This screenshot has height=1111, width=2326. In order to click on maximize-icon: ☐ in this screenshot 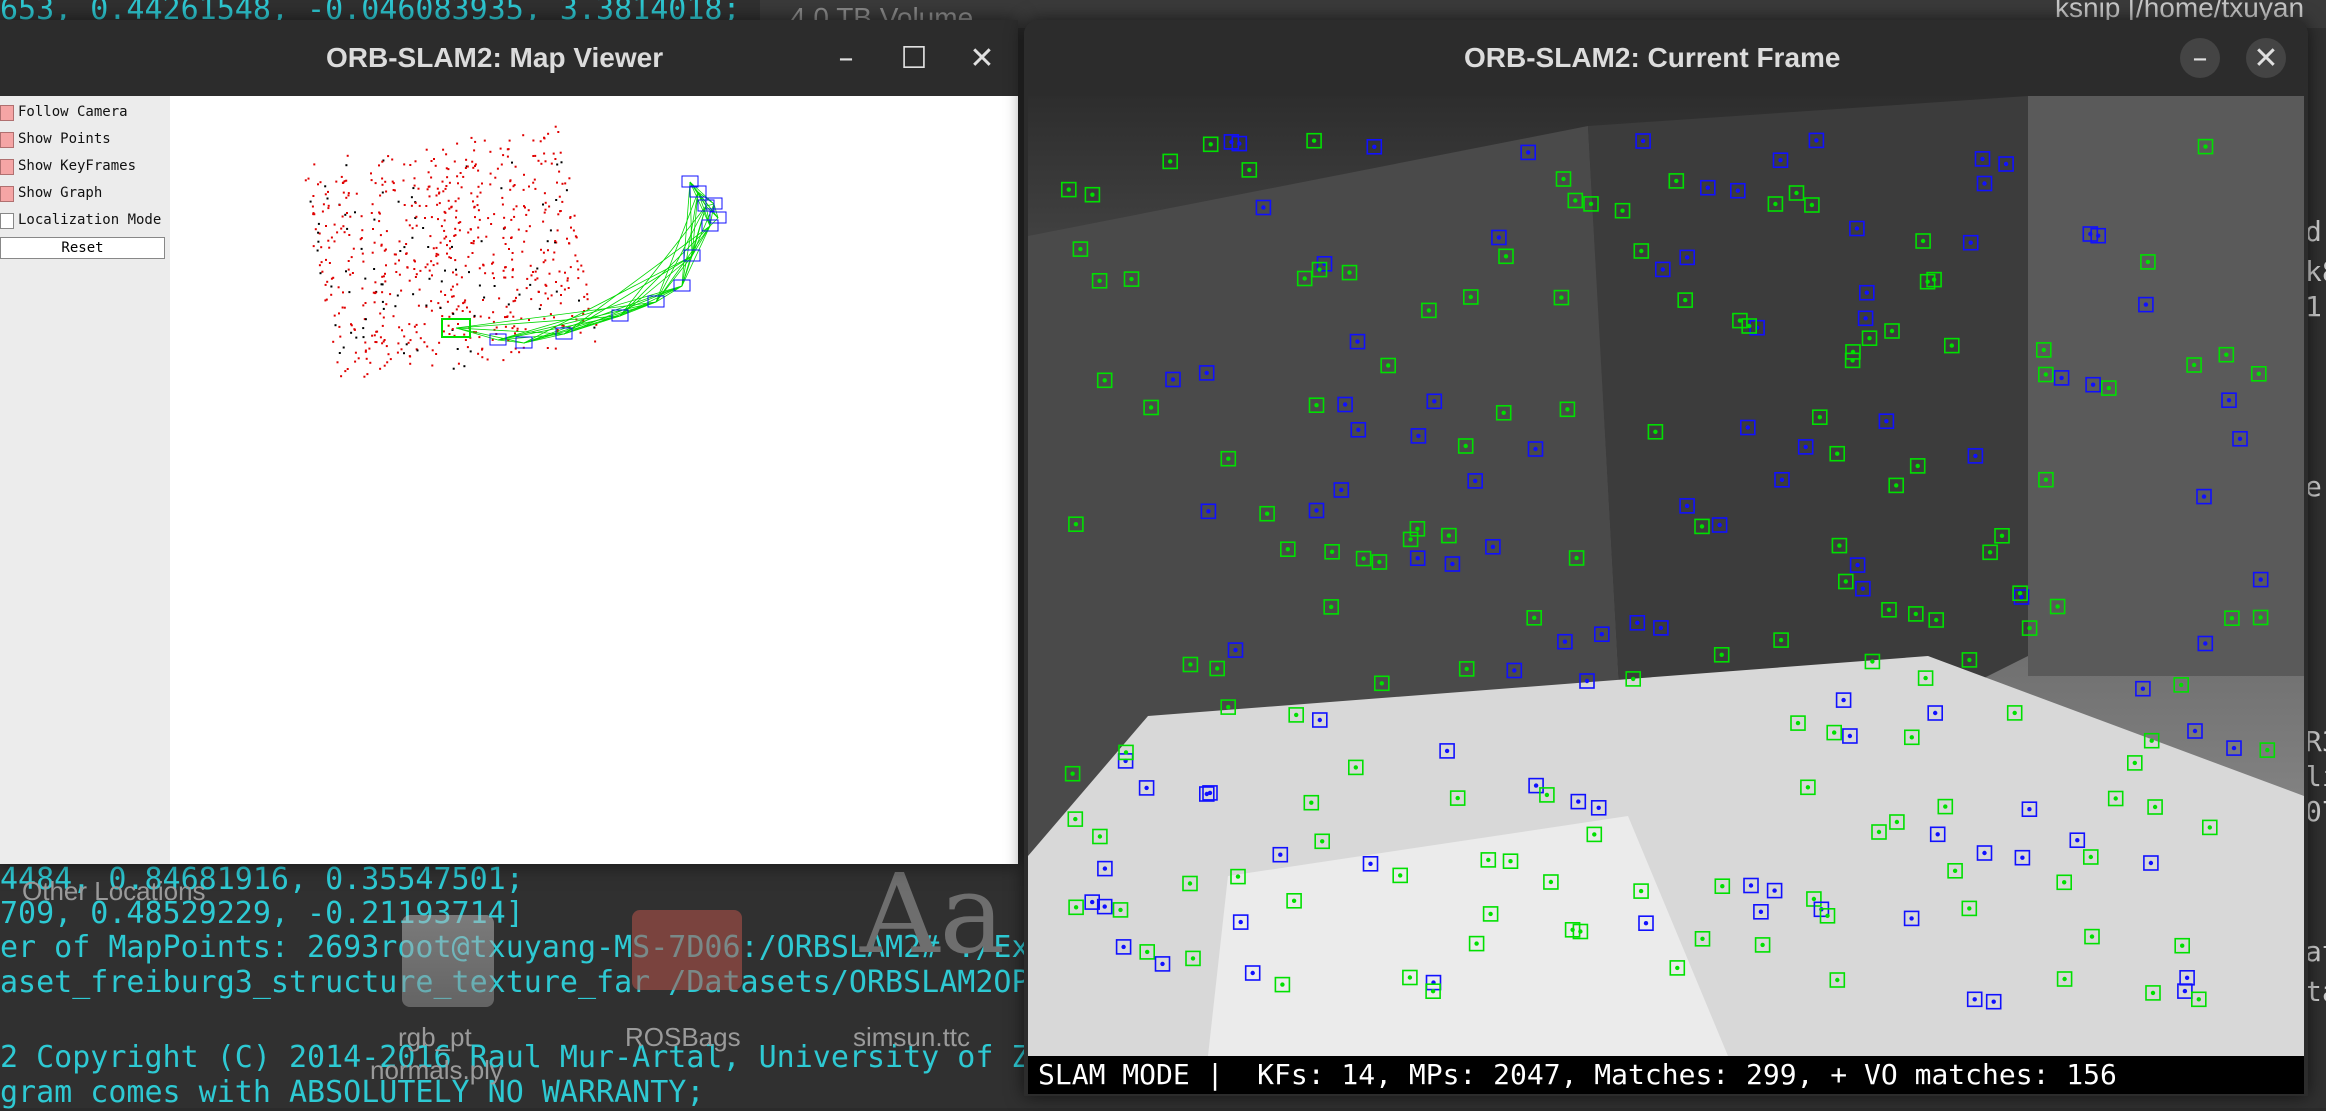, I will do `click(914, 58)`.